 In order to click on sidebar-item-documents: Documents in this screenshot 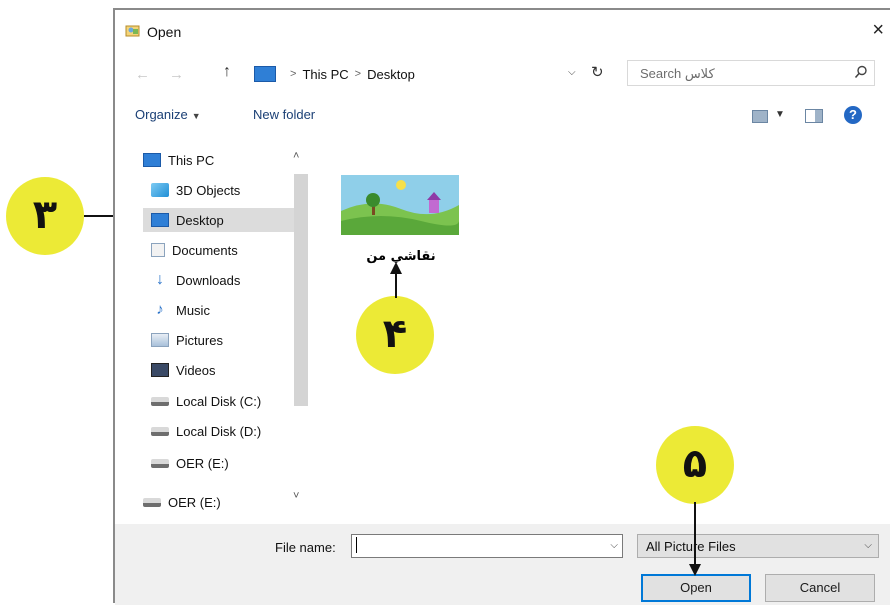, I will do `click(194, 250)`.